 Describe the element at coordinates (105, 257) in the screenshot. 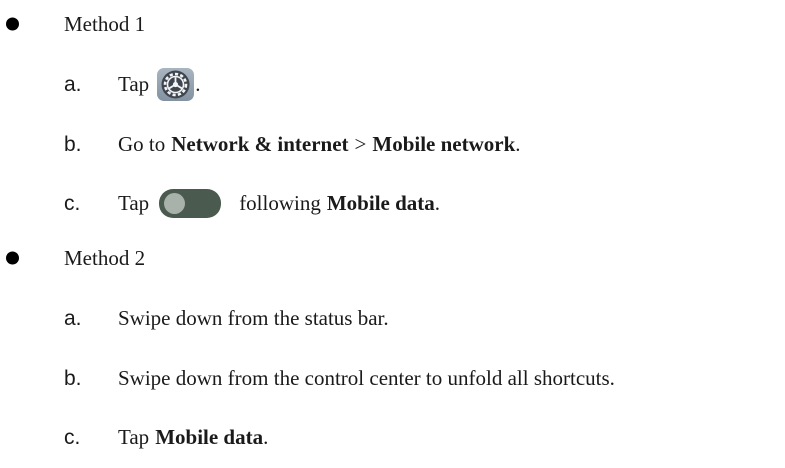

I see `method-2-title: Method 2` at that location.